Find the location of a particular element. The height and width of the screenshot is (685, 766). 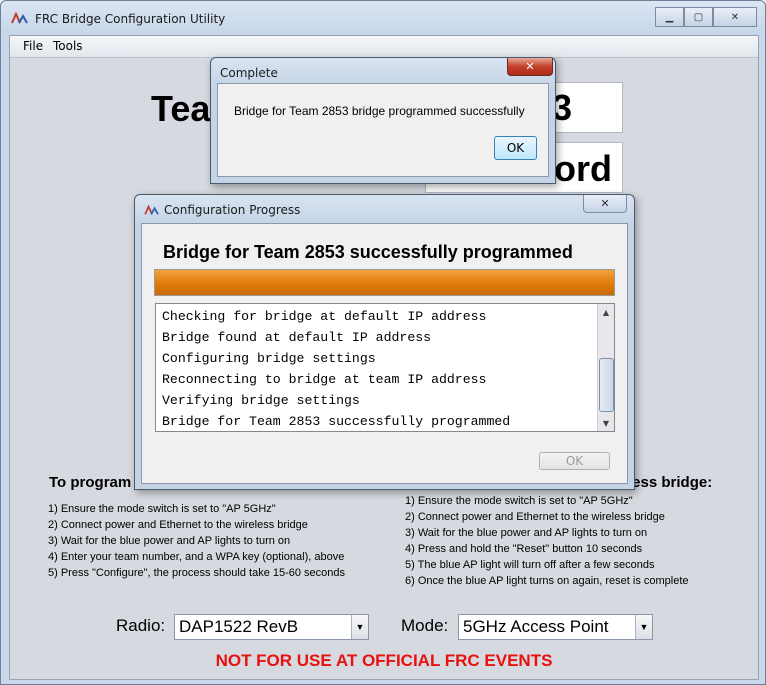

warning-text: NOT FOR USE AT OFFICIAL FRC EVENTS is located at coordinates (384, 660).